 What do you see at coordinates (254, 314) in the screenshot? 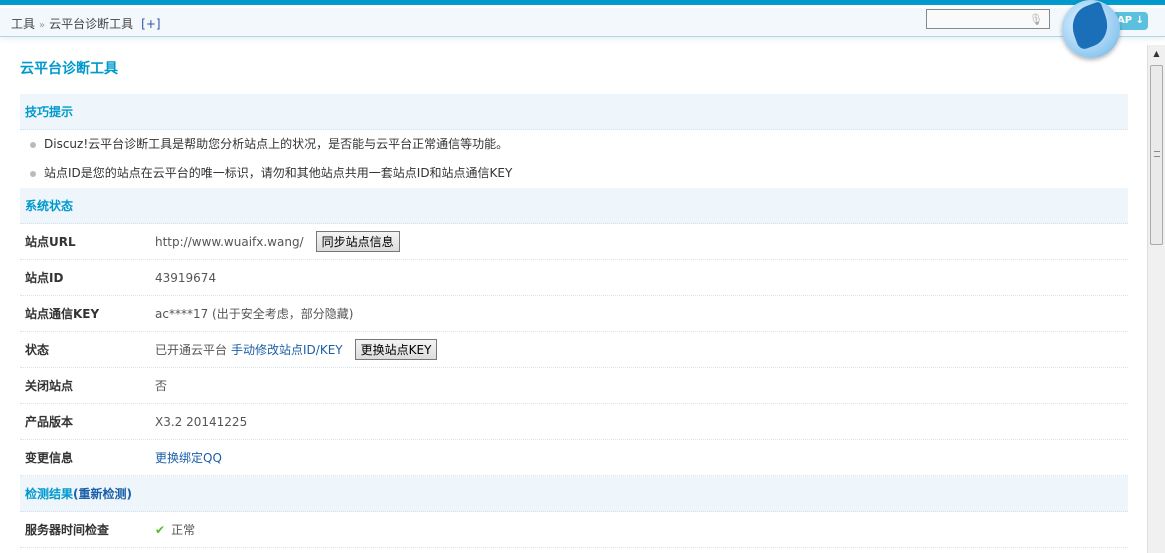
I see `site-key: ac****17 (出于安全考虑，部分隐藏)` at bounding box center [254, 314].